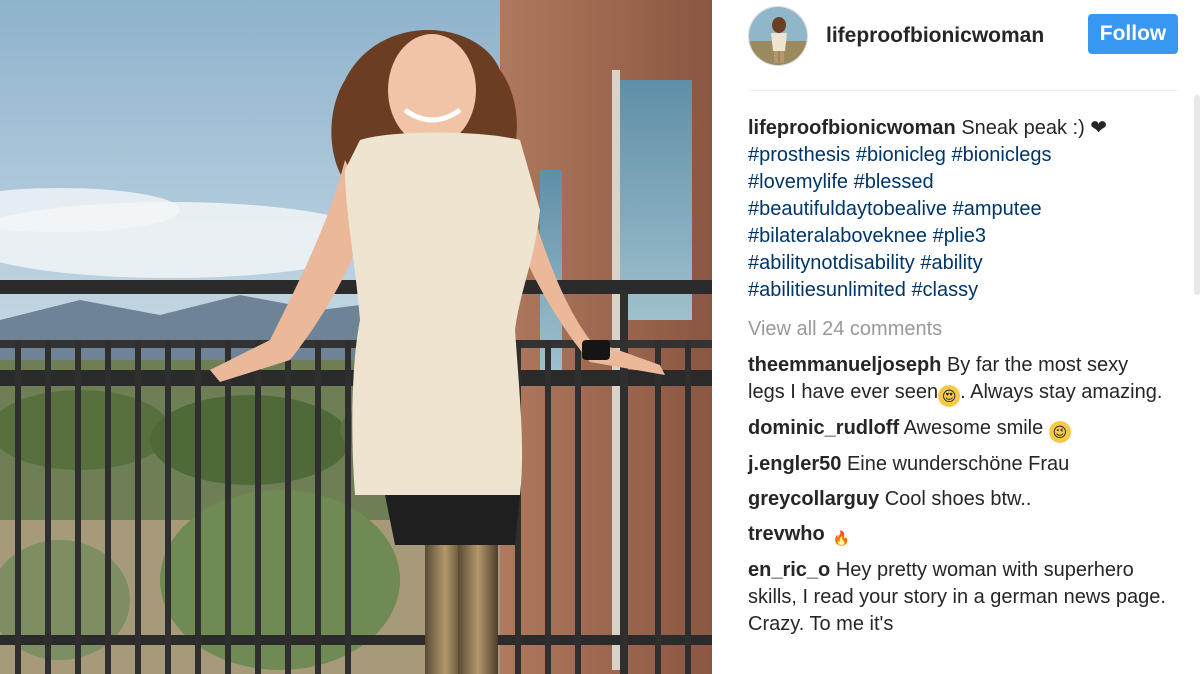 This screenshot has width=1200, height=674. What do you see at coordinates (813, 499) in the screenshot?
I see `comment-username: greycollarguy` at bounding box center [813, 499].